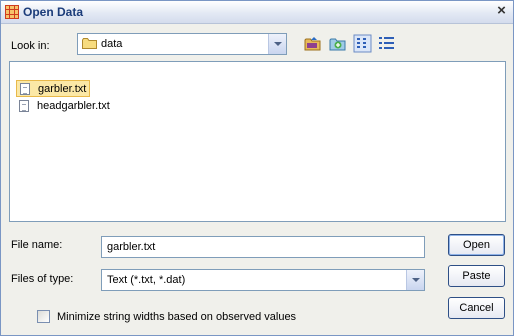  I want to click on list-view-icon, so click(362, 43).